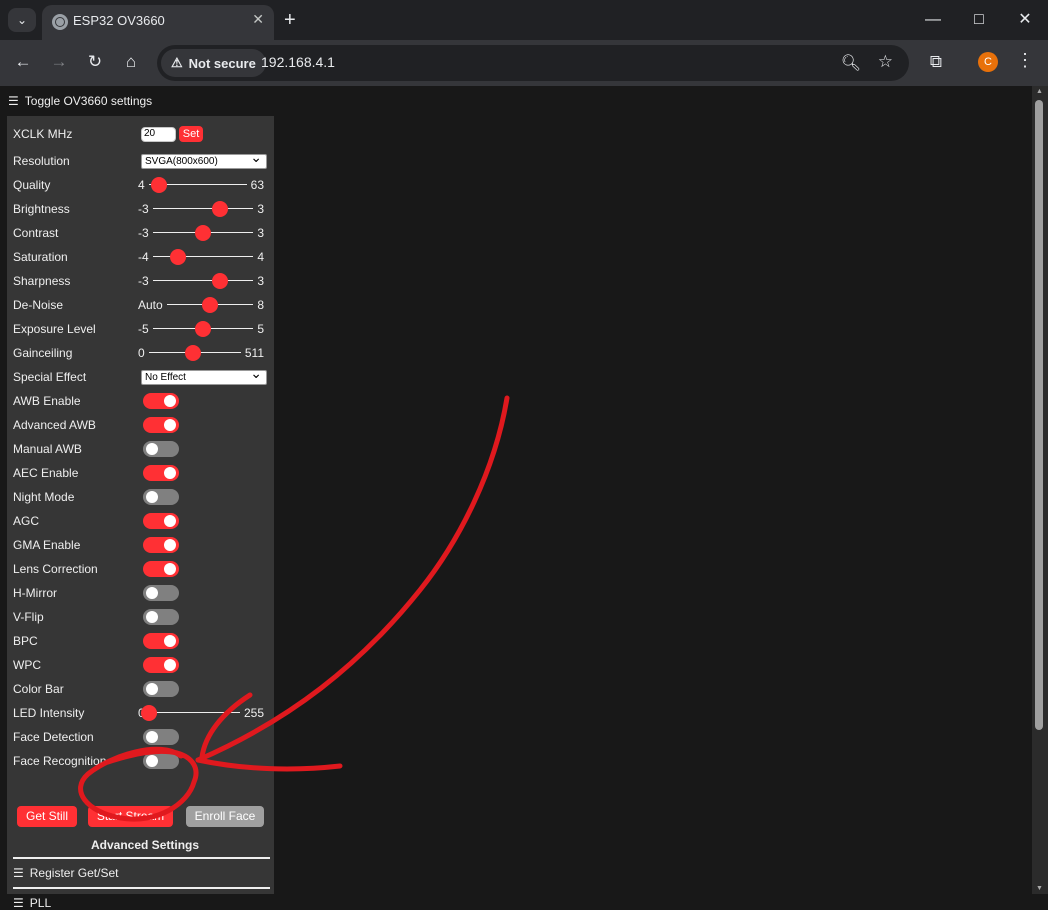 The image size is (1048, 910). What do you see at coordinates (161, 737) in the screenshot?
I see `face-detection-toggle` at bounding box center [161, 737].